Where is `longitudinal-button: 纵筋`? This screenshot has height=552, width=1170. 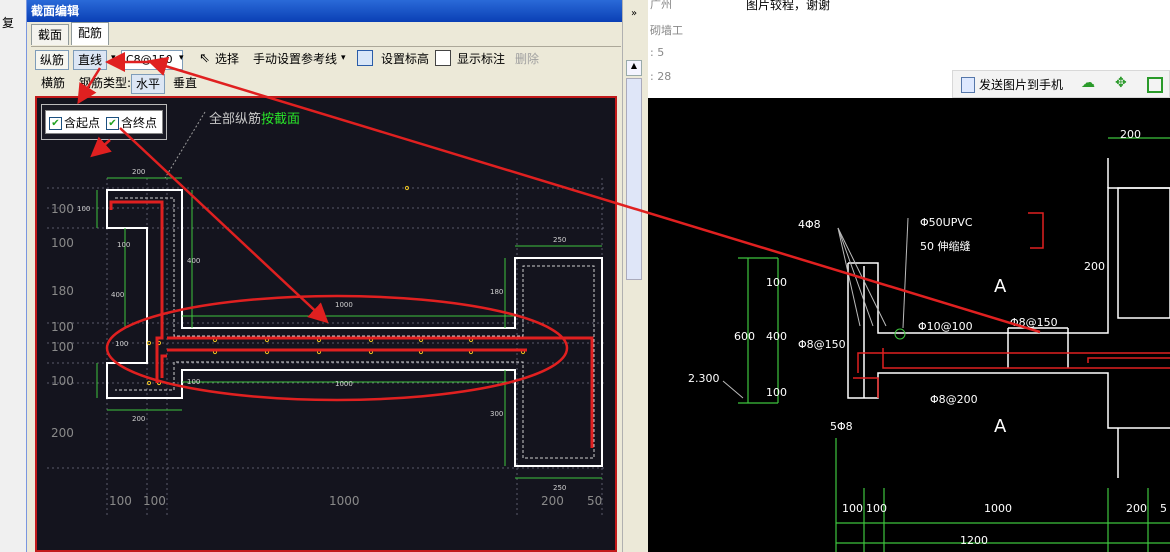
longitudinal-button: 纵筋 is located at coordinates (52, 60).